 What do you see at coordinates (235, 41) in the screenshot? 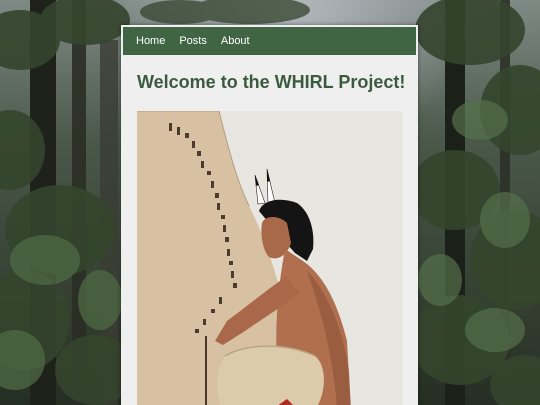
I see `nav-about-link: About` at bounding box center [235, 41].